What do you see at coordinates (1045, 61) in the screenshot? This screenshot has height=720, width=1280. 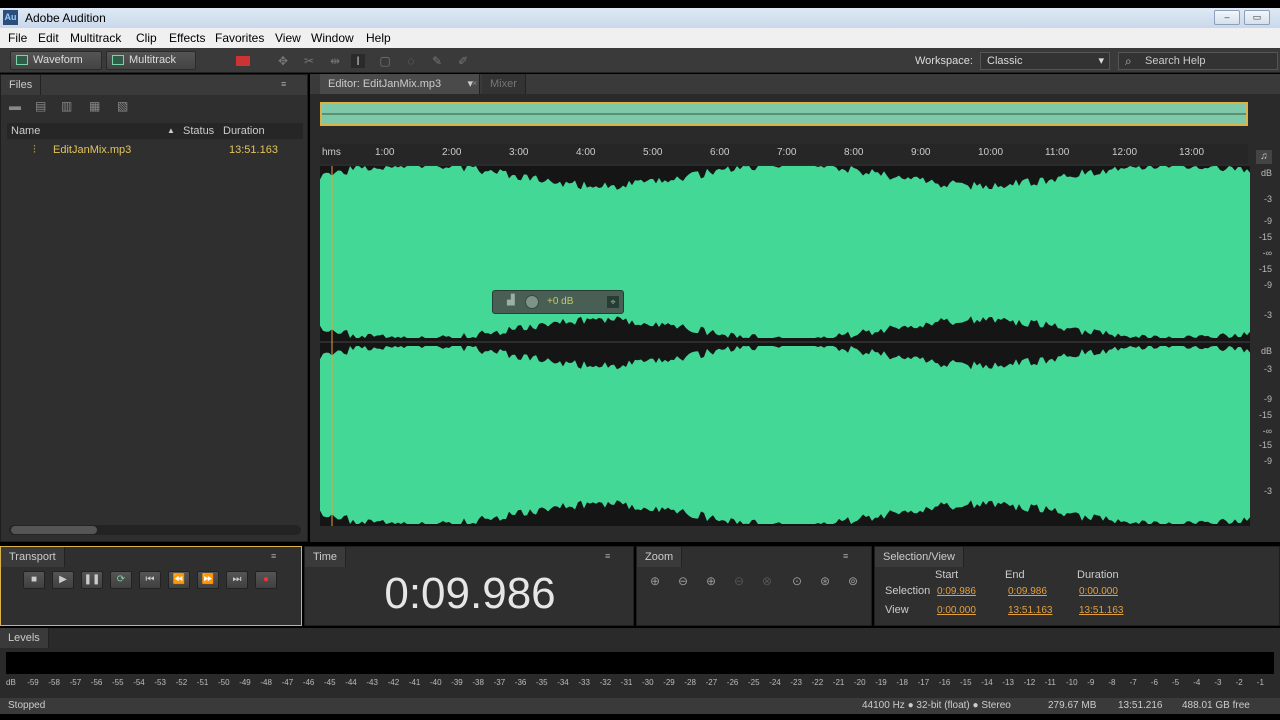 I see `workspace-select: Classic ▾` at bounding box center [1045, 61].